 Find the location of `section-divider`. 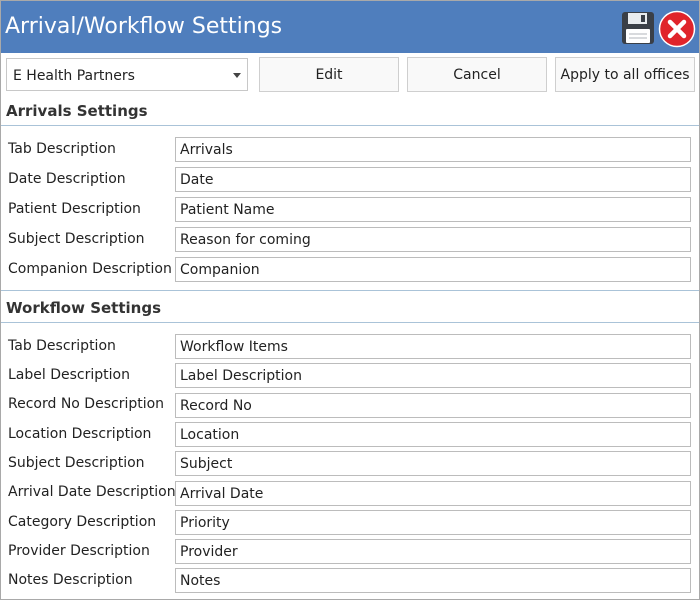

section-divider is located at coordinates (350, 290).